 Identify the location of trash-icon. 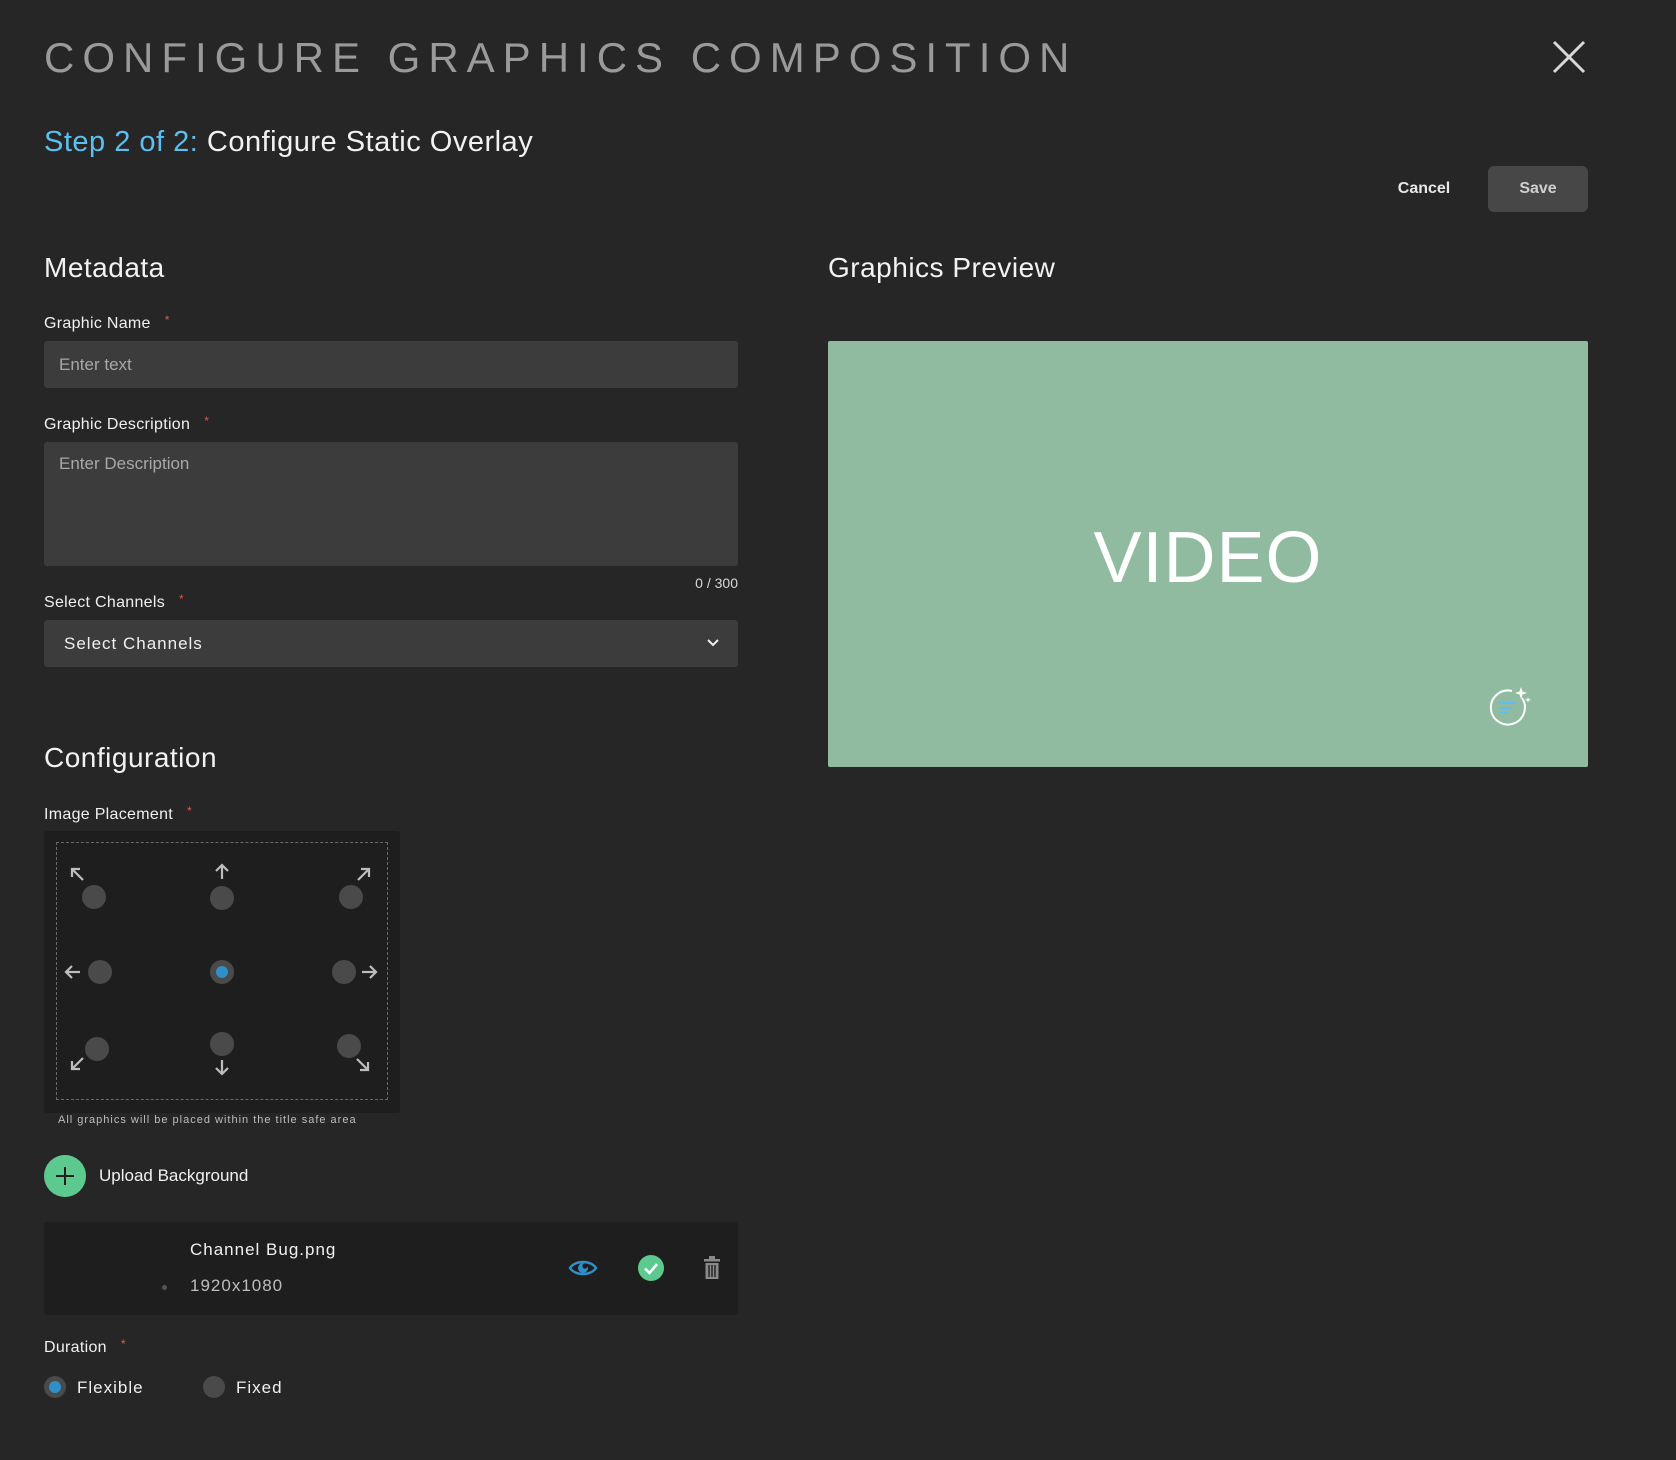
(712, 1268).